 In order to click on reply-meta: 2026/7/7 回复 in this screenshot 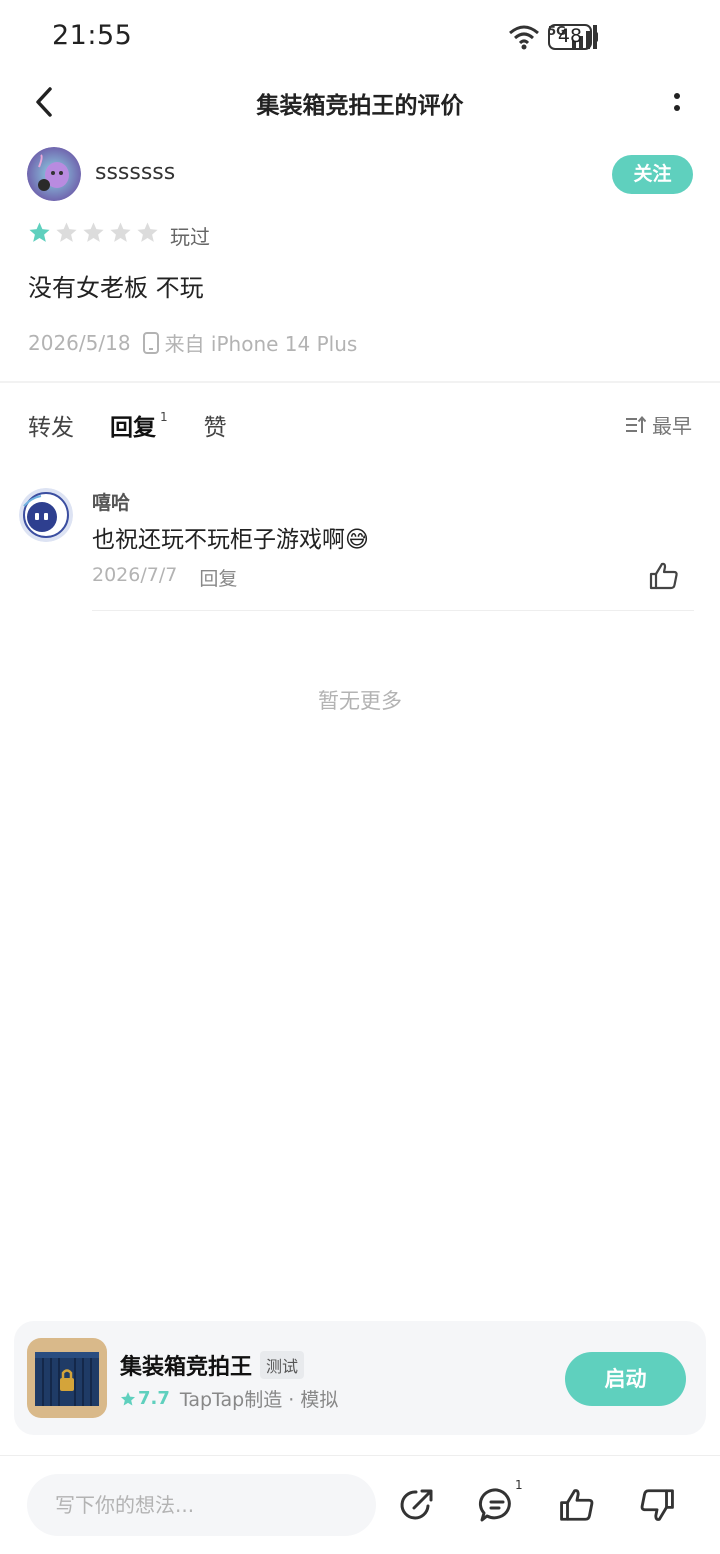, I will do `click(164, 577)`.